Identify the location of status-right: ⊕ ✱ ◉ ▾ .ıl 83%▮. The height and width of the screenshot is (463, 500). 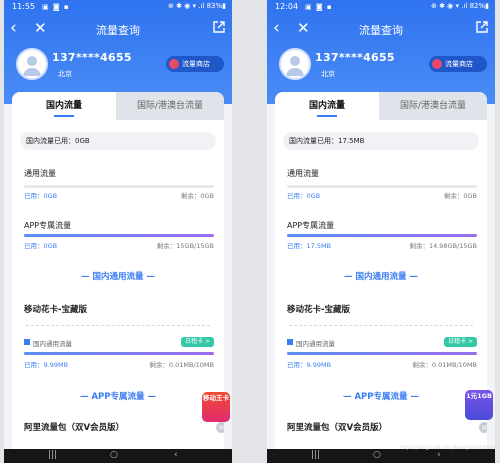
(196, 6).